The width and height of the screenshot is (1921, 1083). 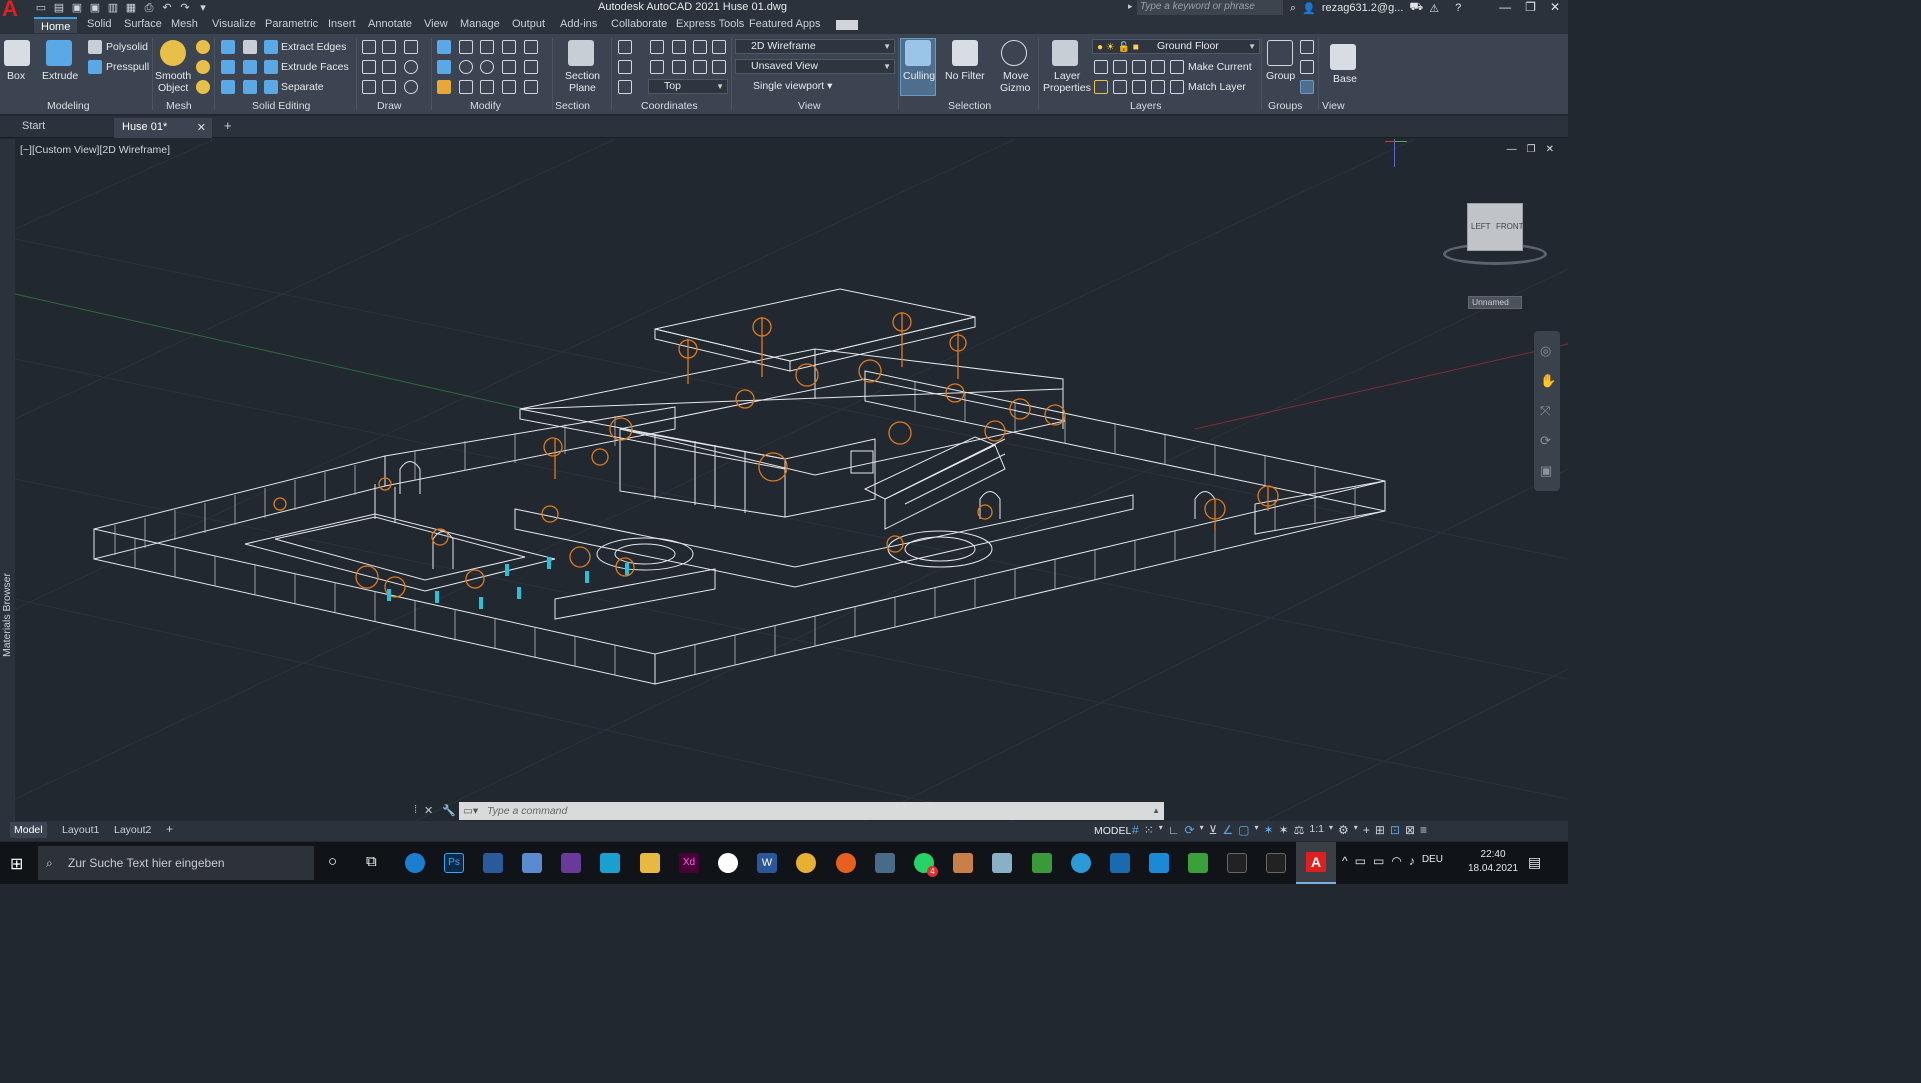 What do you see at coordinates (390, 24) in the screenshot?
I see `tab-annotate: Annotate` at bounding box center [390, 24].